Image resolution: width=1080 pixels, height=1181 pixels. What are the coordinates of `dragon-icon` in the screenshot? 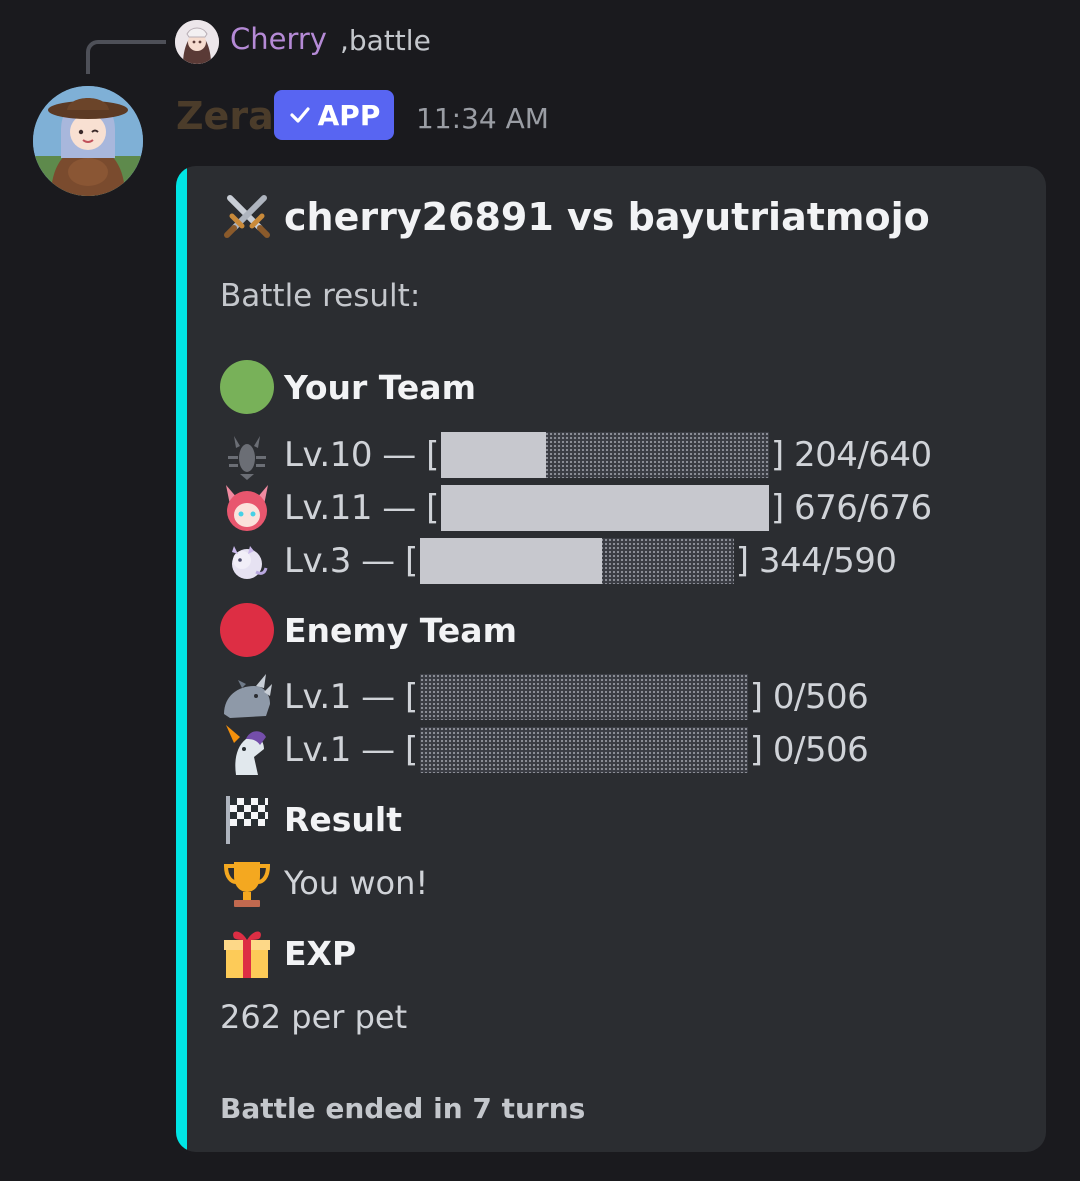 It's located at (250, 562).